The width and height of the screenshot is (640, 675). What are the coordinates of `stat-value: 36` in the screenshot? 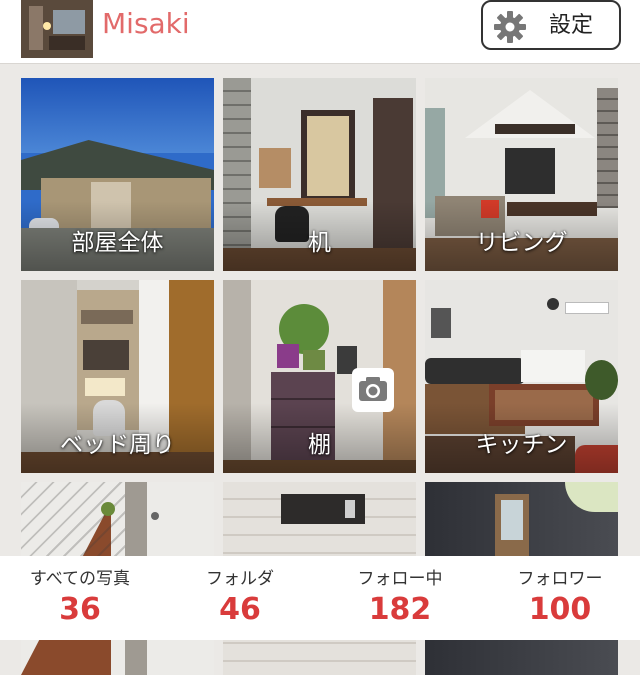 It's located at (80, 609).